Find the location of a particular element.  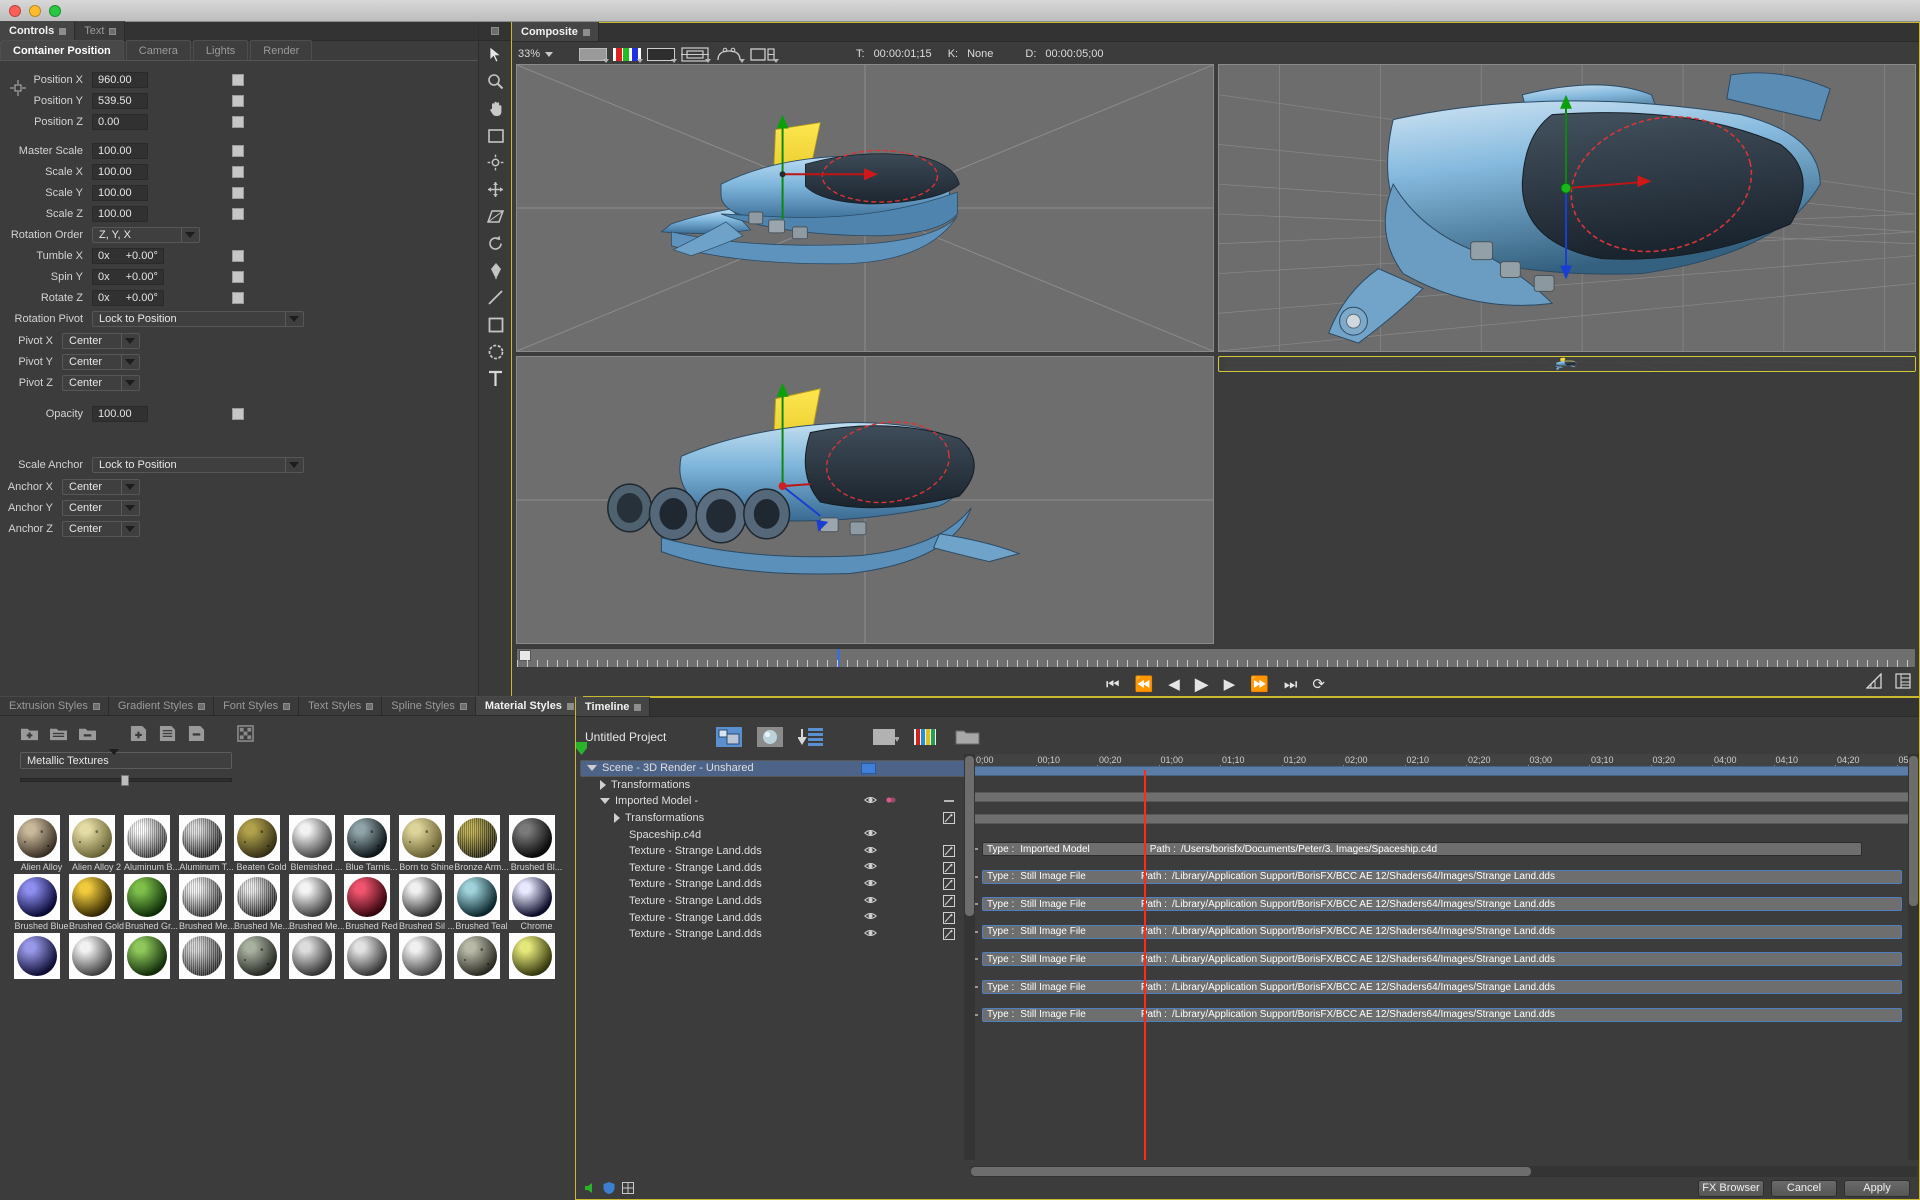

tab-text-styles: Text Styles is located at coordinates (341, 705).